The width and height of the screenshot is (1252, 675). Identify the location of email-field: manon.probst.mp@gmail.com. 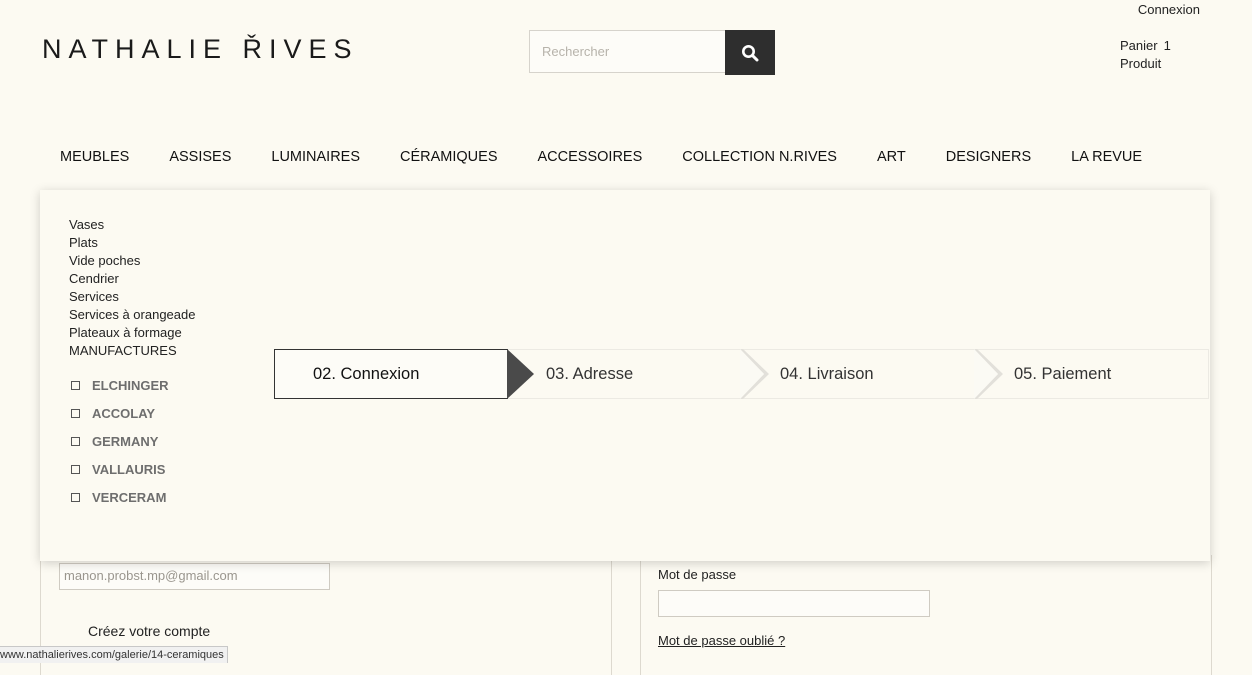
(194, 576).